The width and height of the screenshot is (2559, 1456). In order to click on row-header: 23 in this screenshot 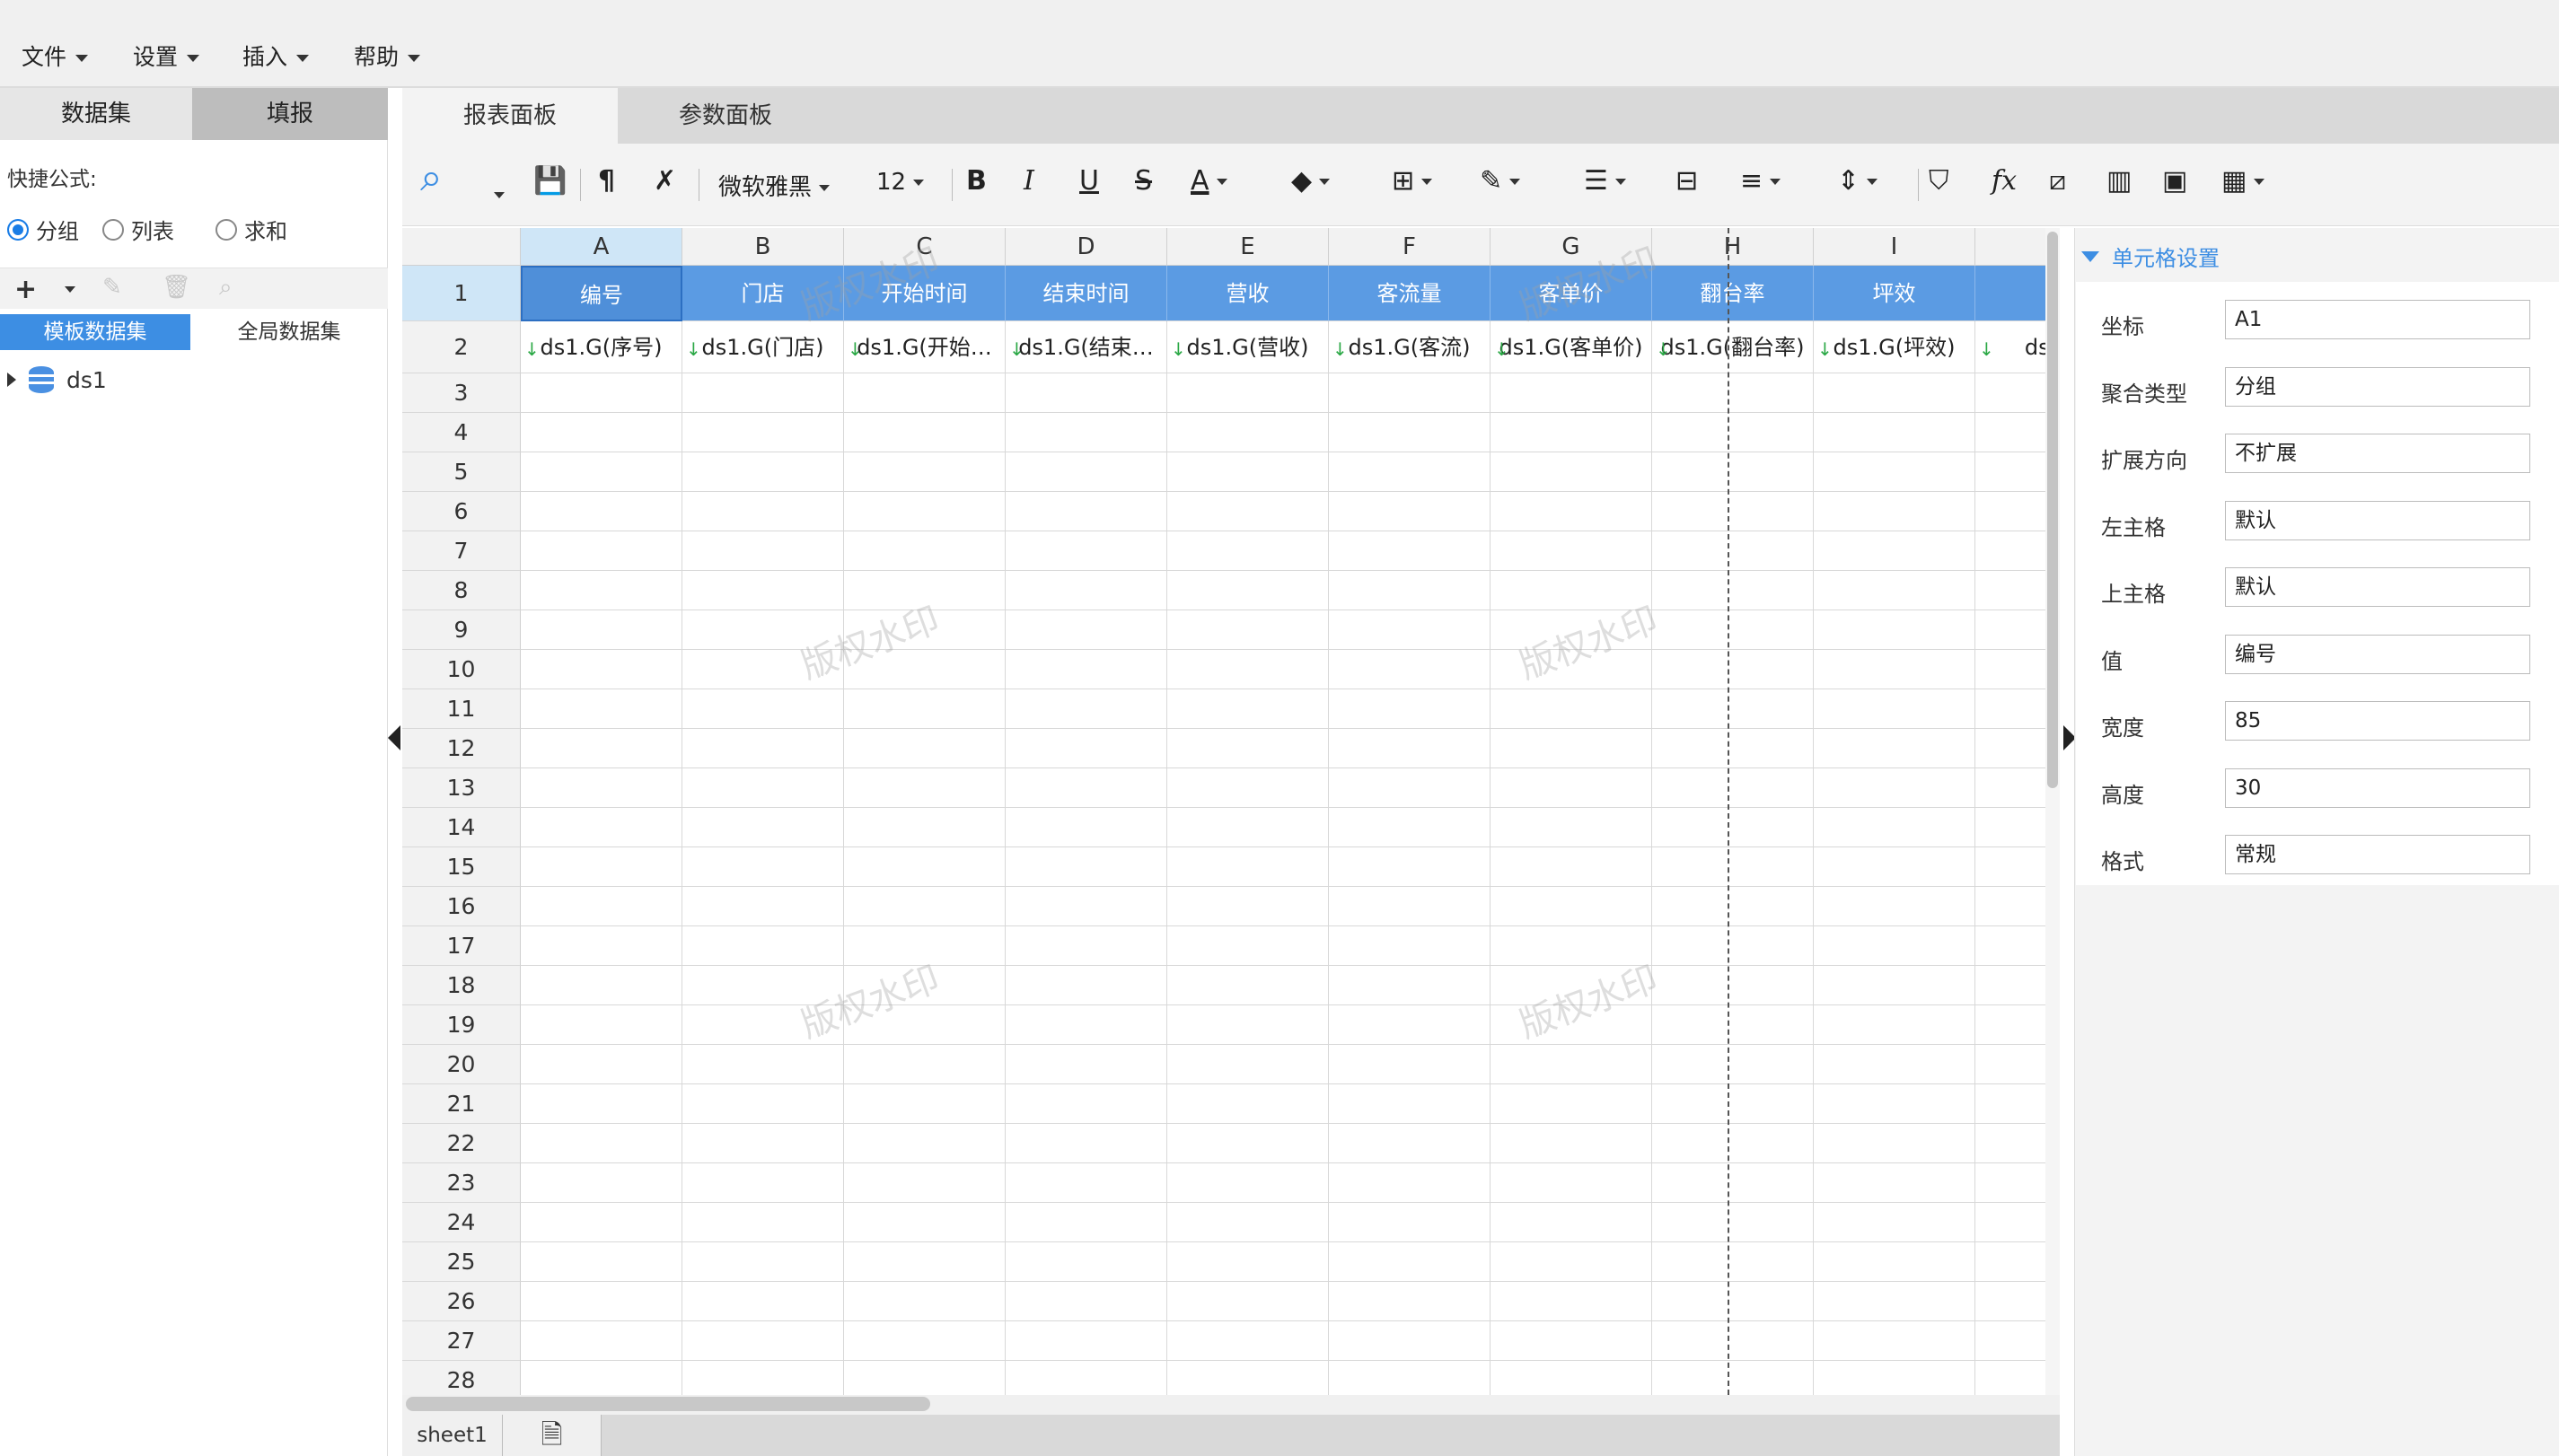, I will do `click(462, 1183)`.